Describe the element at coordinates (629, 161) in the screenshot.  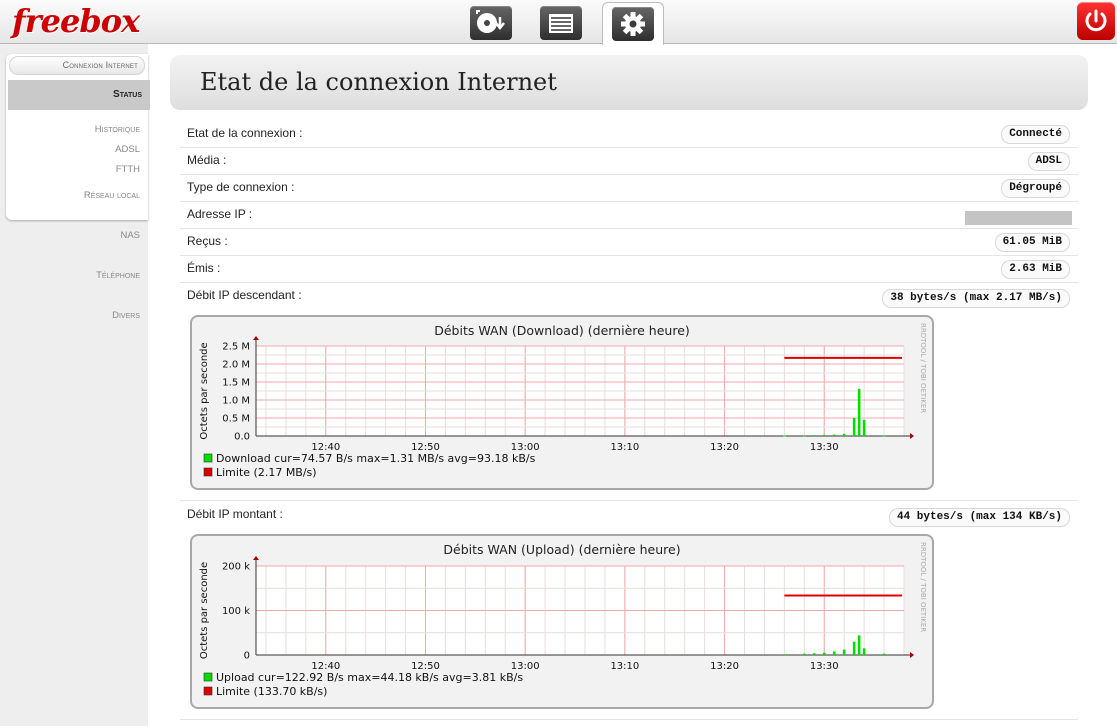
I see `field-row-media: Média : ADSL` at that location.